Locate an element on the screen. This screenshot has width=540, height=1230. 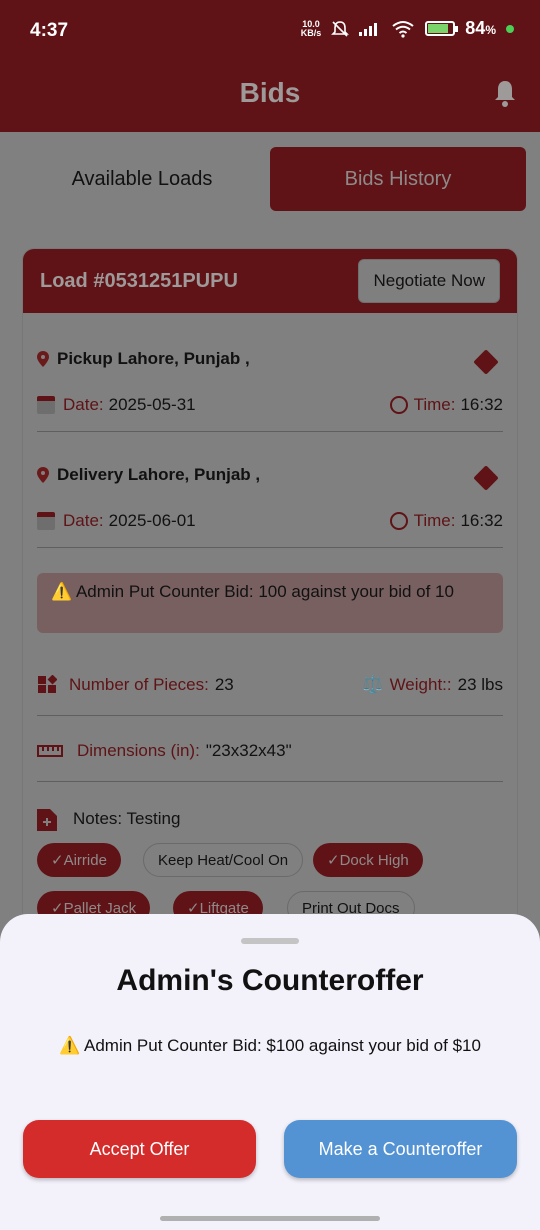
battery-icon is located at coordinates (442, 28).